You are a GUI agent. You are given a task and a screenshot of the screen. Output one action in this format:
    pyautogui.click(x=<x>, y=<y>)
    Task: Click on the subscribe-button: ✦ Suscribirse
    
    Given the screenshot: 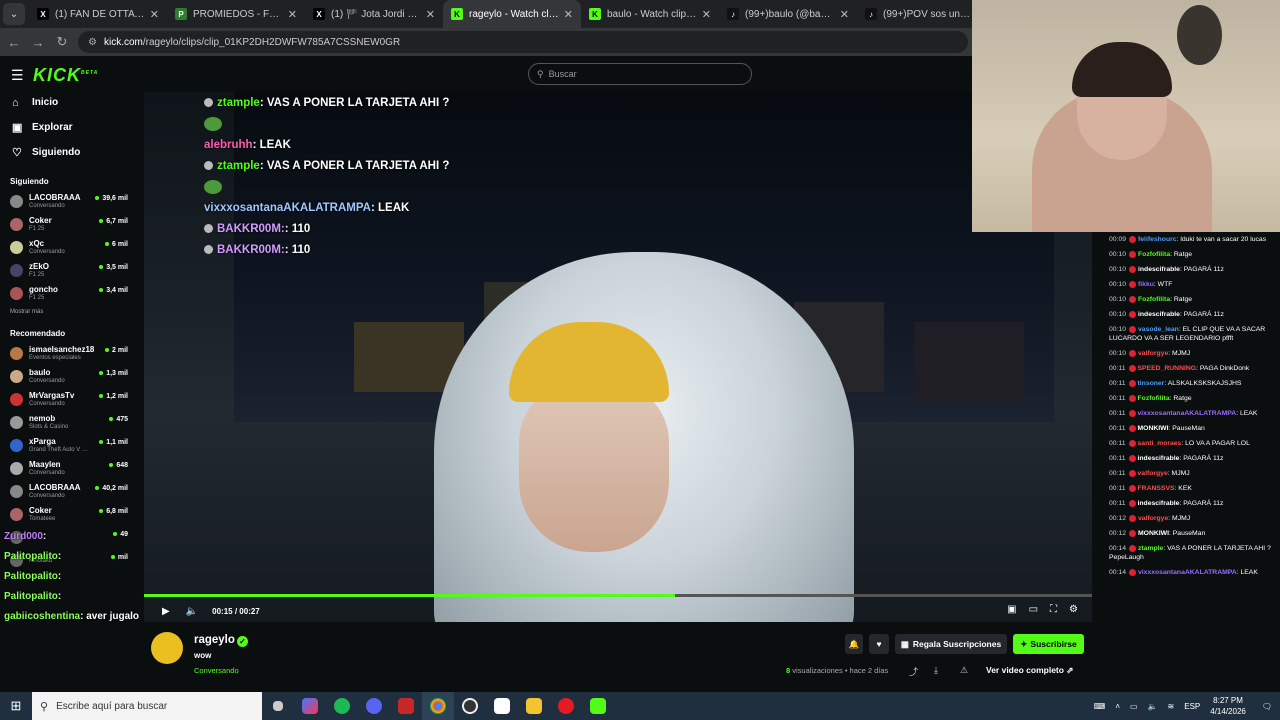 What is the action you would take?
    pyautogui.click(x=1048, y=644)
    